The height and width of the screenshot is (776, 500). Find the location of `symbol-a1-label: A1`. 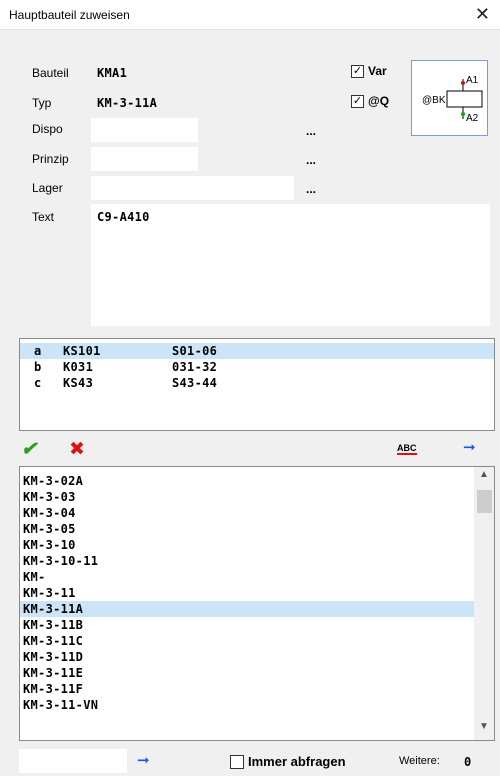

symbol-a1-label: A1 is located at coordinates (472, 80).